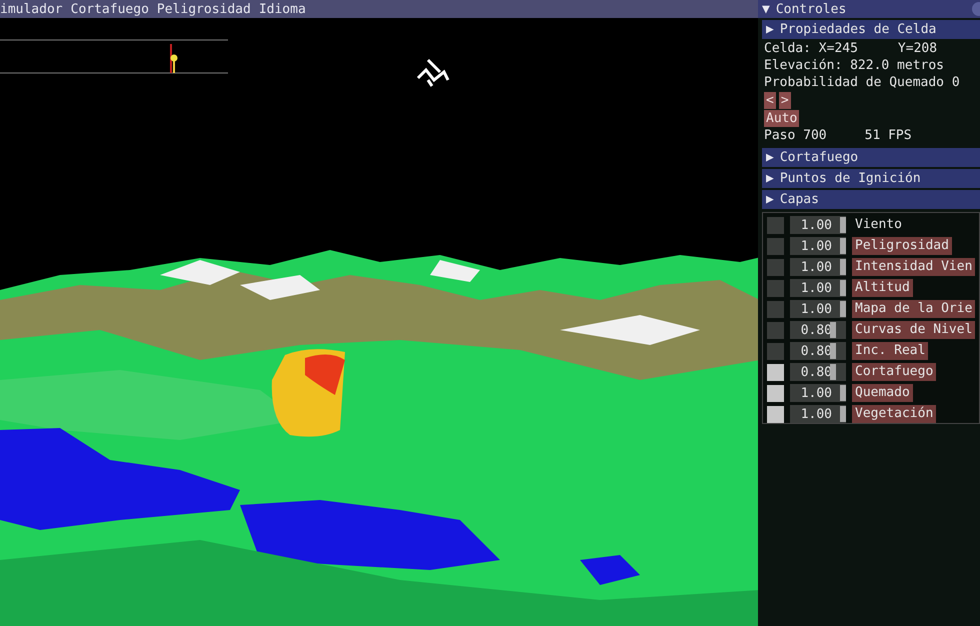 Image resolution: width=980 pixels, height=626 pixels. Describe the element at coordinates (882, 393) in the screenshot. I see `layer-label: Quemado` at that location.